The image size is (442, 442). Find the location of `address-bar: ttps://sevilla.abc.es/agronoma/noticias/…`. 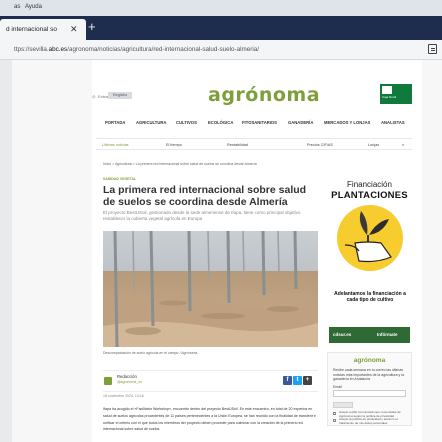

address-bar: ttps://sevilla.abc.es/agronoma/noticias/… is located at coordinates (136, 49).